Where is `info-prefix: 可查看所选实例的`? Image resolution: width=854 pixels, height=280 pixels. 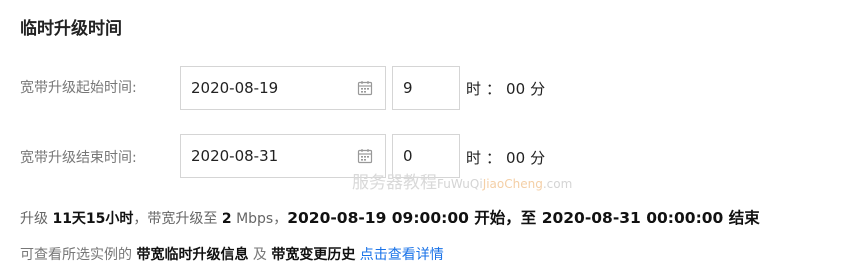
info-prefix: 可查看所选实例的 is located at coordinates (78, 255).